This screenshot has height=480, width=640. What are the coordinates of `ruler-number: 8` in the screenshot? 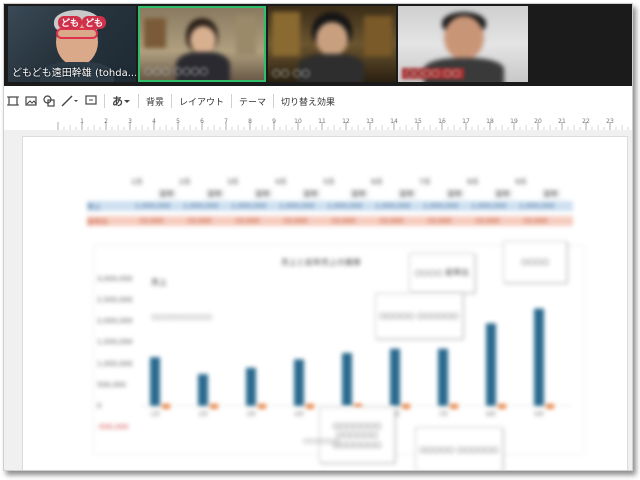 It's located at (250, 121).